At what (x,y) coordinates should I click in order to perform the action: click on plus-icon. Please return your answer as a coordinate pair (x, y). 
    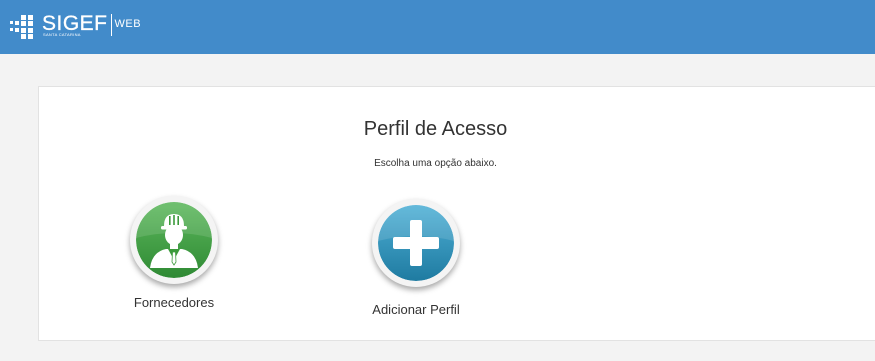
    Looking at the image, I should click on (416, 243).